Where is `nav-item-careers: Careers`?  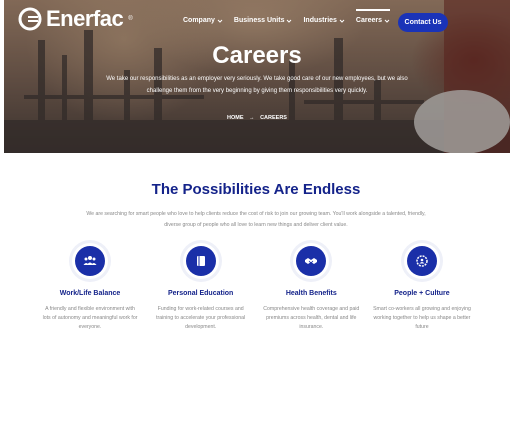
nav-item-careers: Careers is located at coordinates (373, 16).